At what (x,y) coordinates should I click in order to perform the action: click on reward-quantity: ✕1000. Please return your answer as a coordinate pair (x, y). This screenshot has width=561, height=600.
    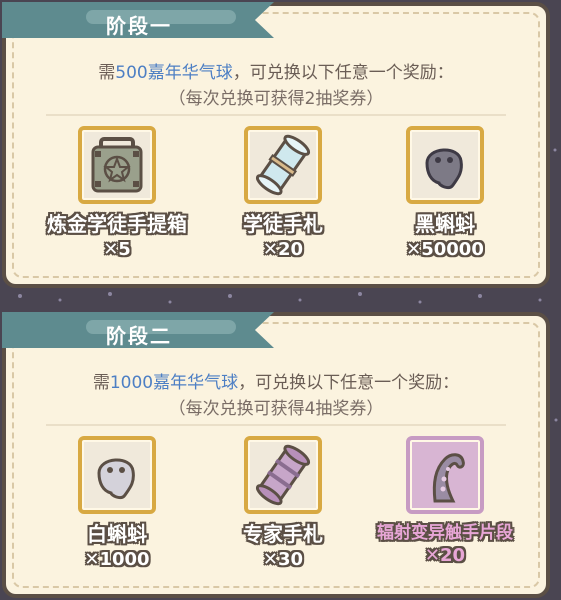
    Looking at the image, I should click on (117, 559).